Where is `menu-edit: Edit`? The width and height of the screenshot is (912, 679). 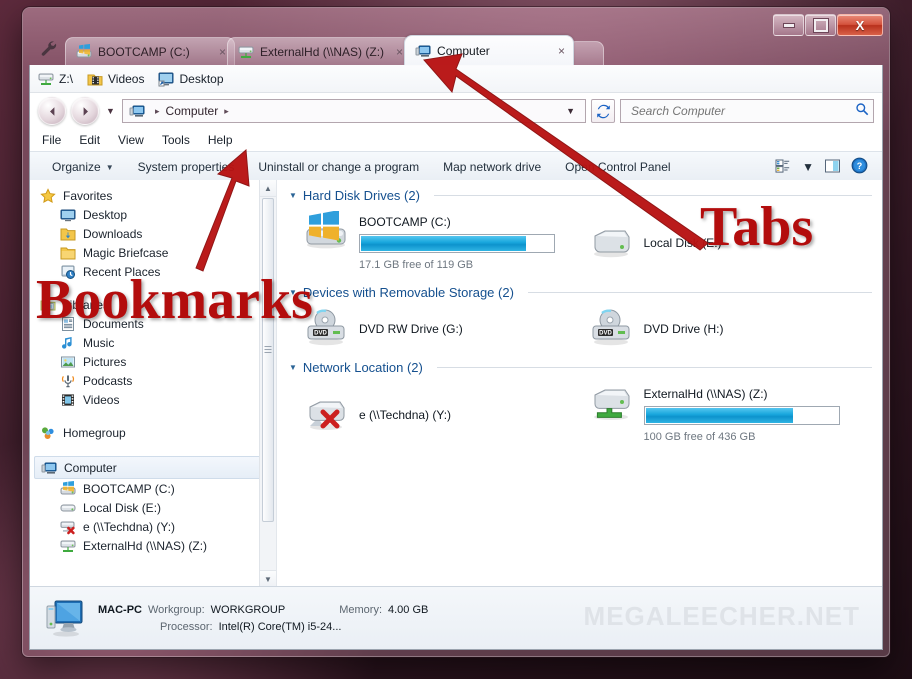
menu-edit: Edit is located at coordinates (89, 140).